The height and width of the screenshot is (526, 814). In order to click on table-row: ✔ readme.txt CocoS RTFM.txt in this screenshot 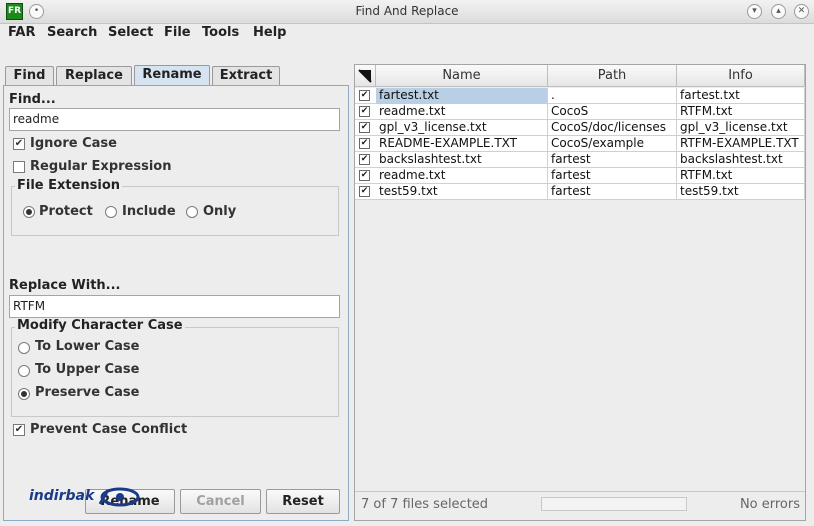, I will do `click(580, 112)`.